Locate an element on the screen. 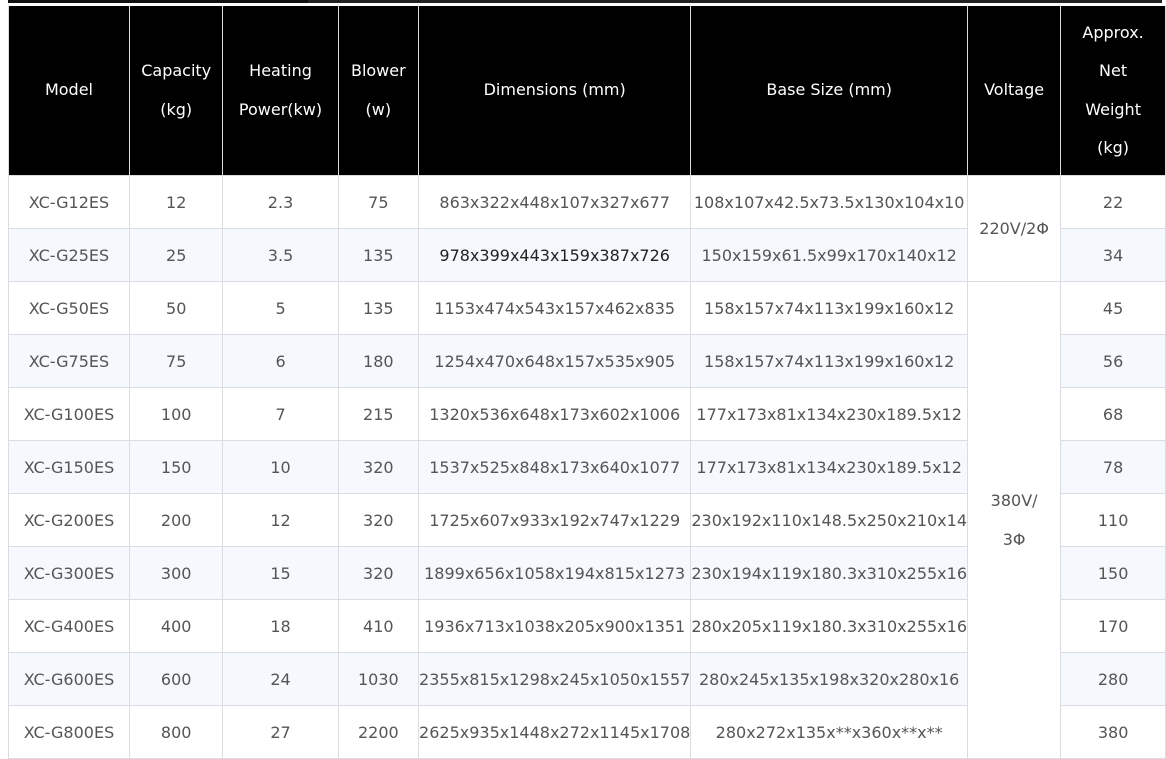 The height and width of the screenshot is (759, 1166). heating-power-cell: 27 is located at coordinates (280, 732).